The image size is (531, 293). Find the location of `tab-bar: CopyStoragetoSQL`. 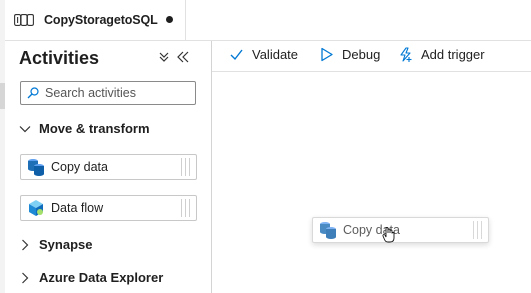

tab-bar: CopyStoragetoSQL is located at coordinates (268, 20).